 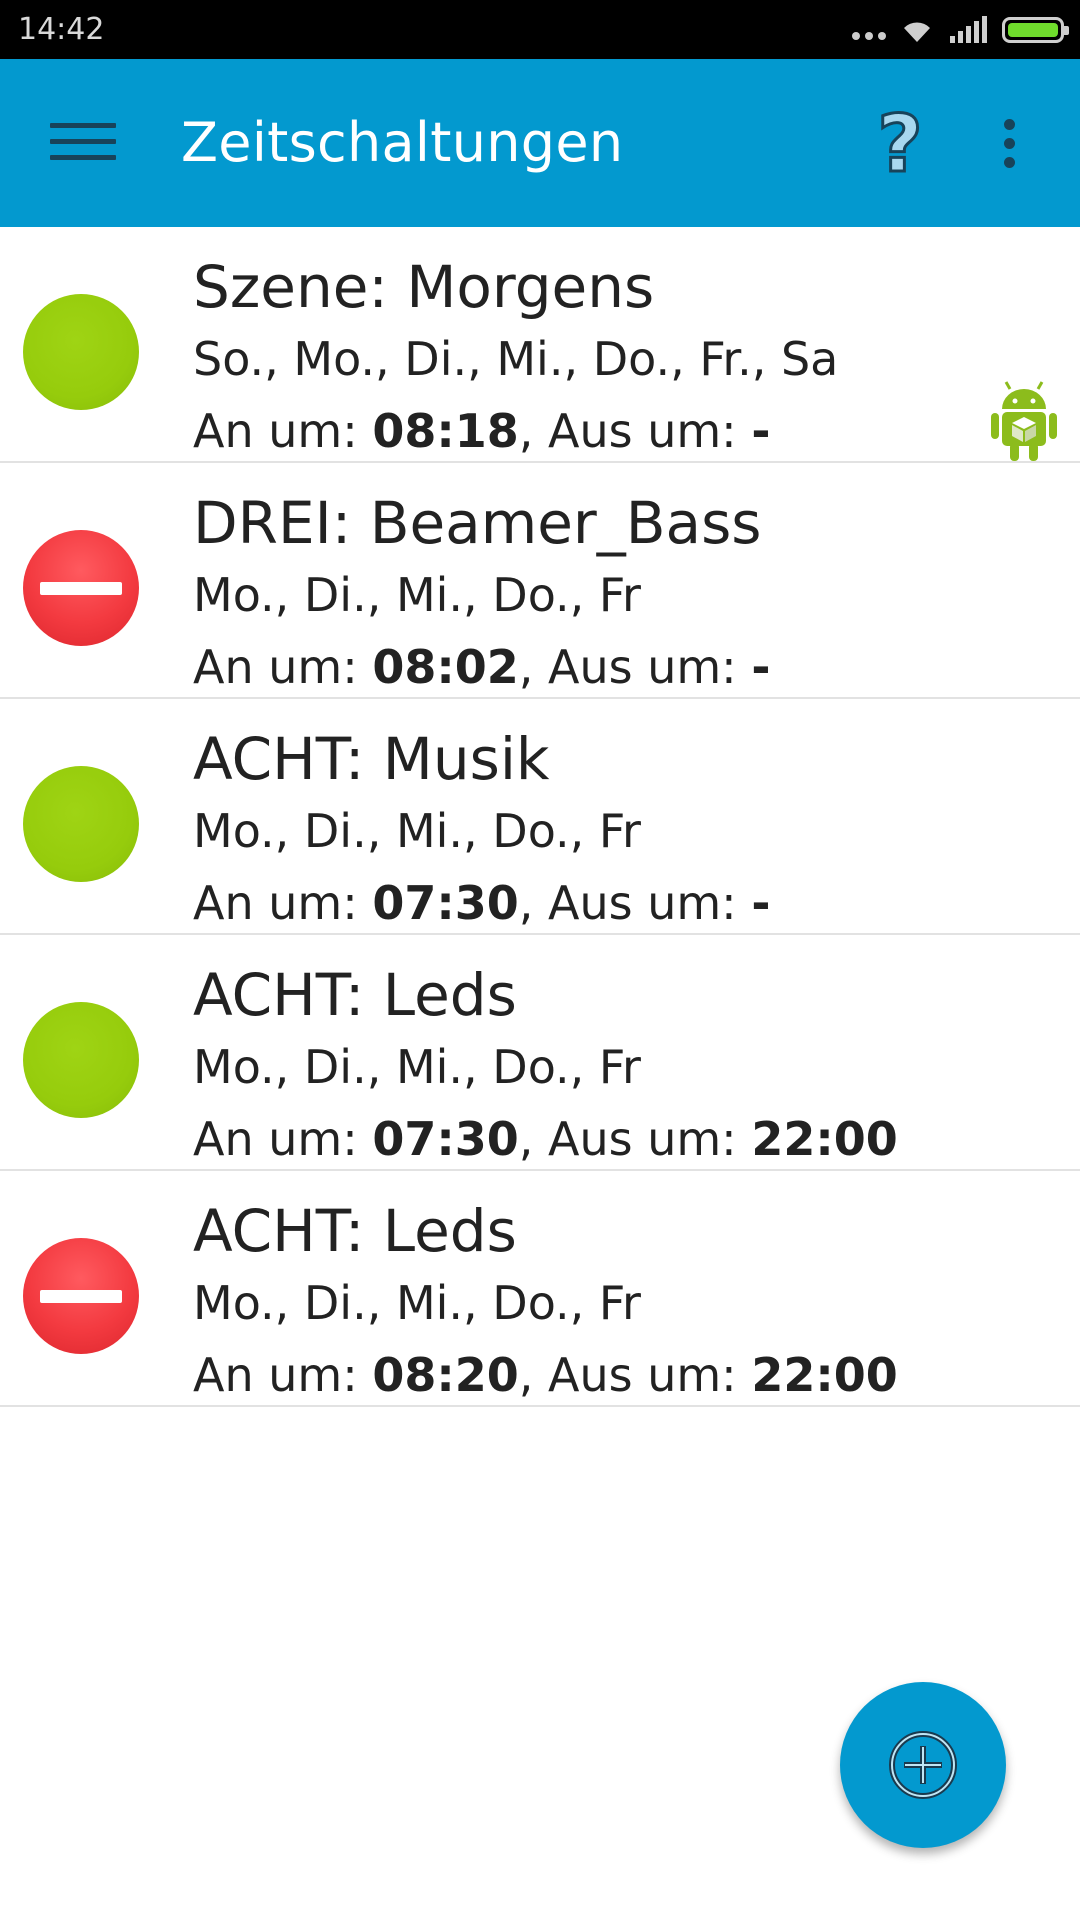 I want to click on menu-icon, so click(x=83, y=143).